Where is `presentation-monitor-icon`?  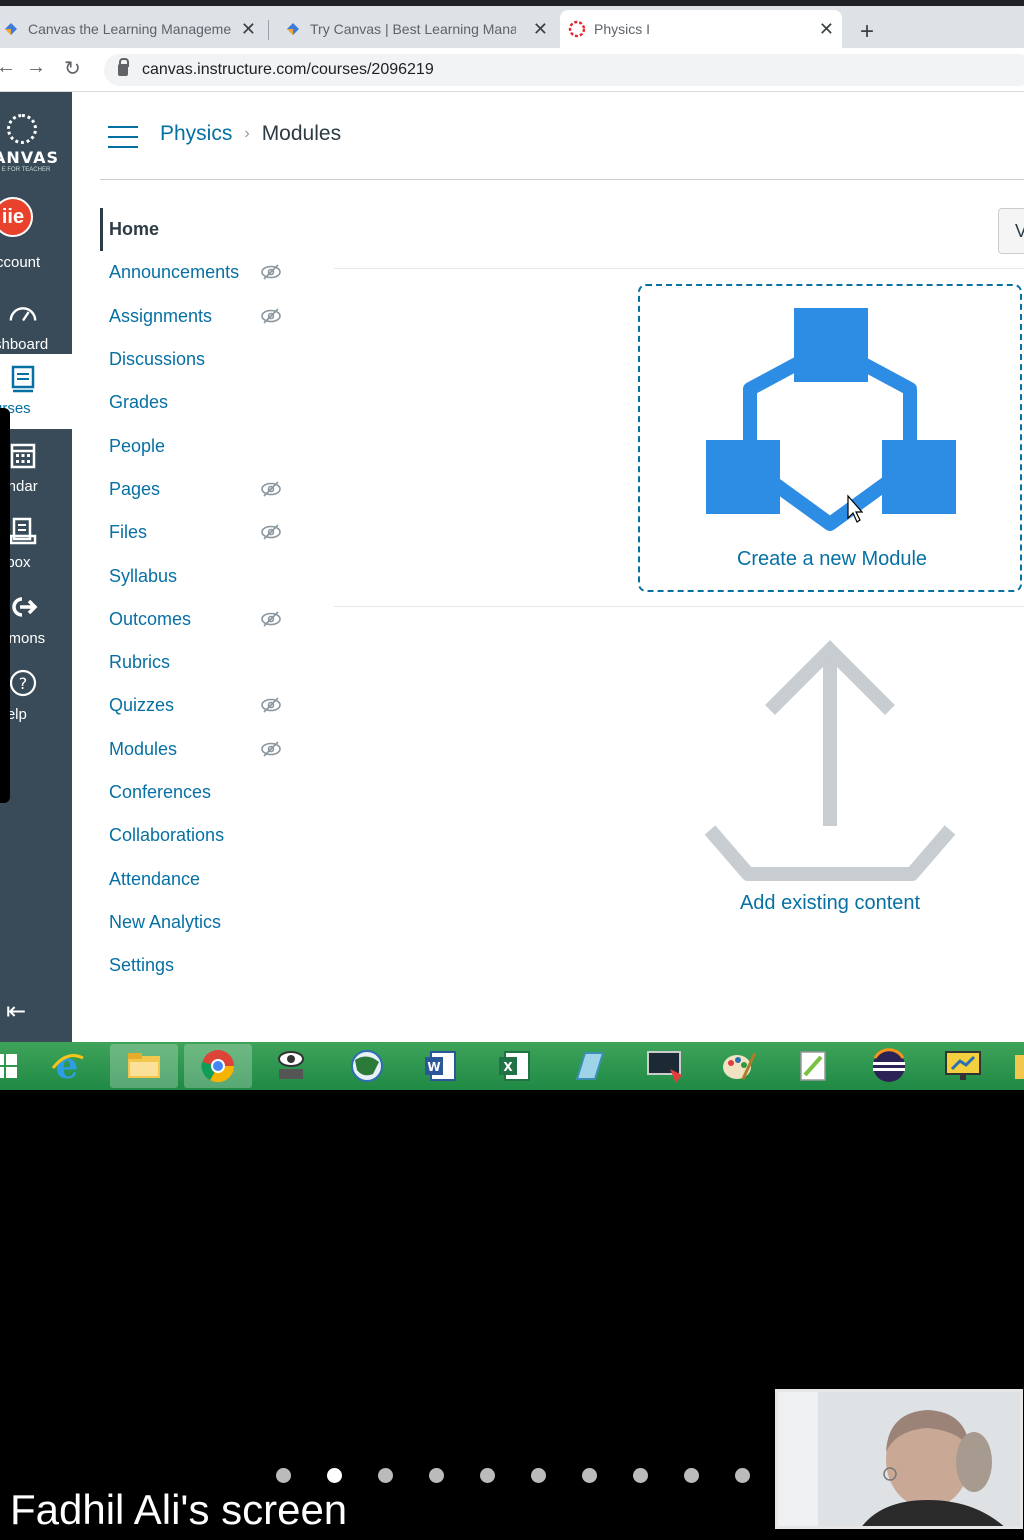
presentation-monitor-icon is located at coordinates (963, 1066).